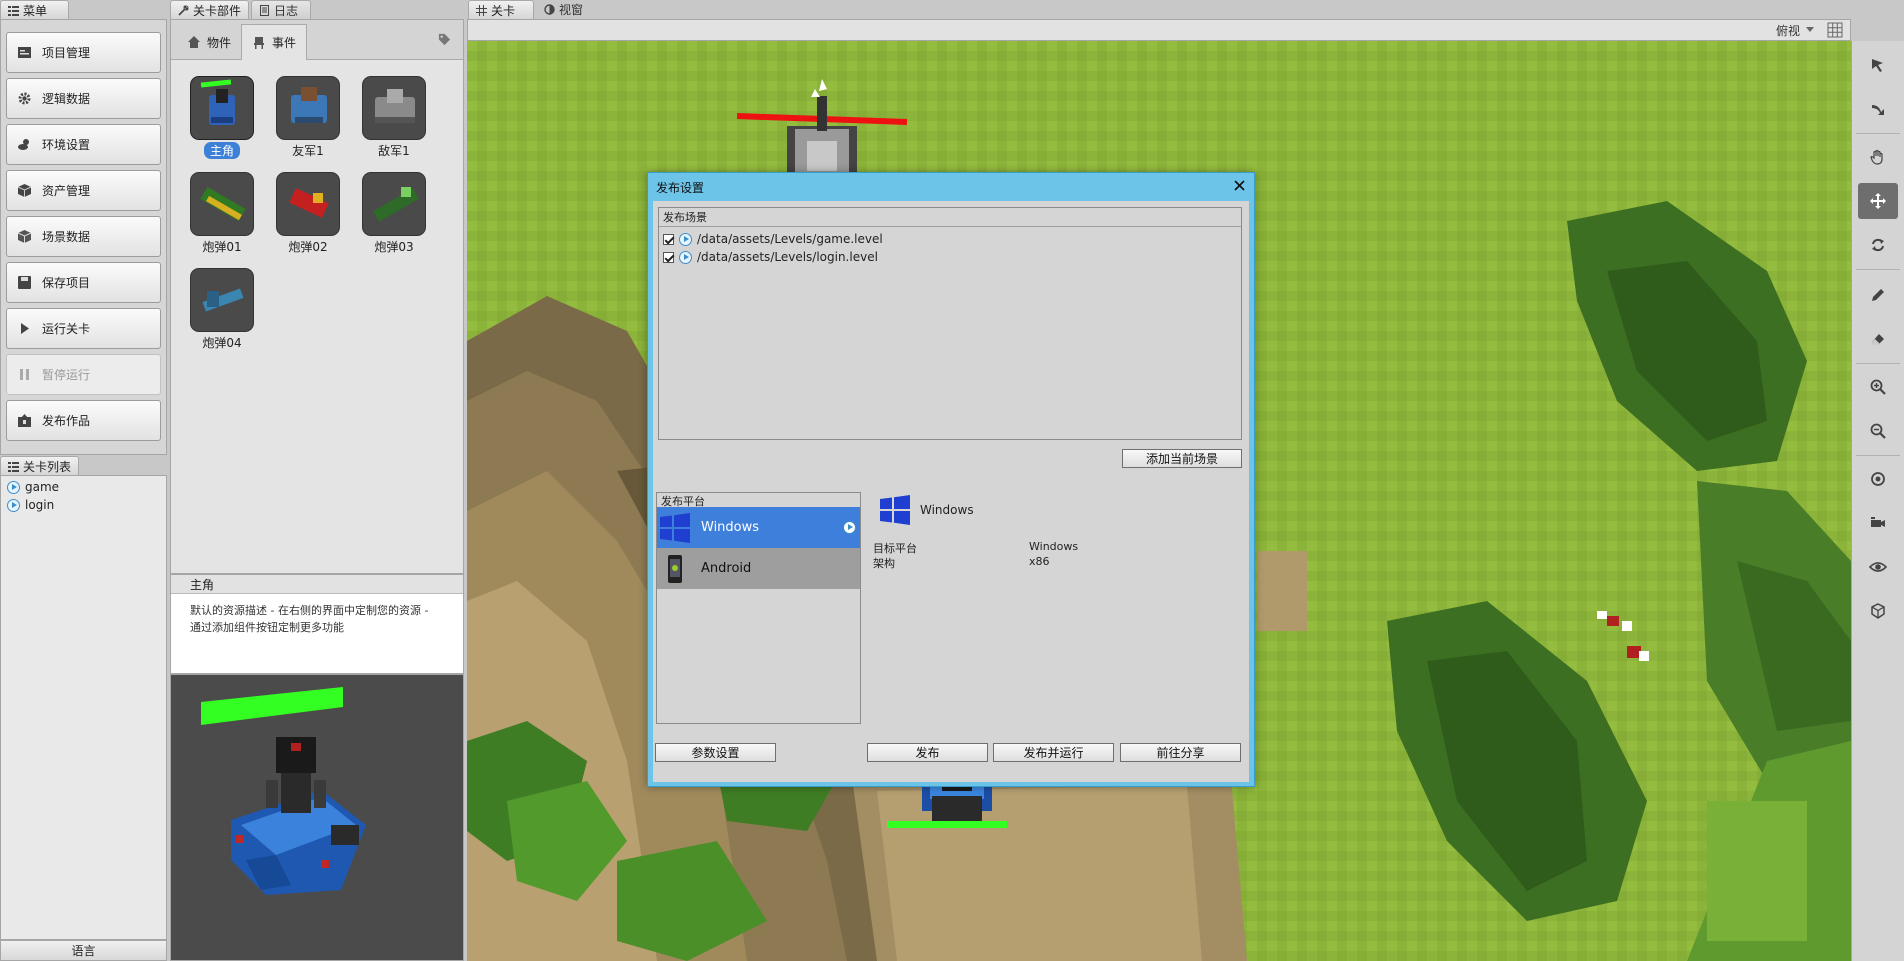  Describe the element at coordinates (567, 9) in the screenshot. I see `tab-view: 视窗` at that location.